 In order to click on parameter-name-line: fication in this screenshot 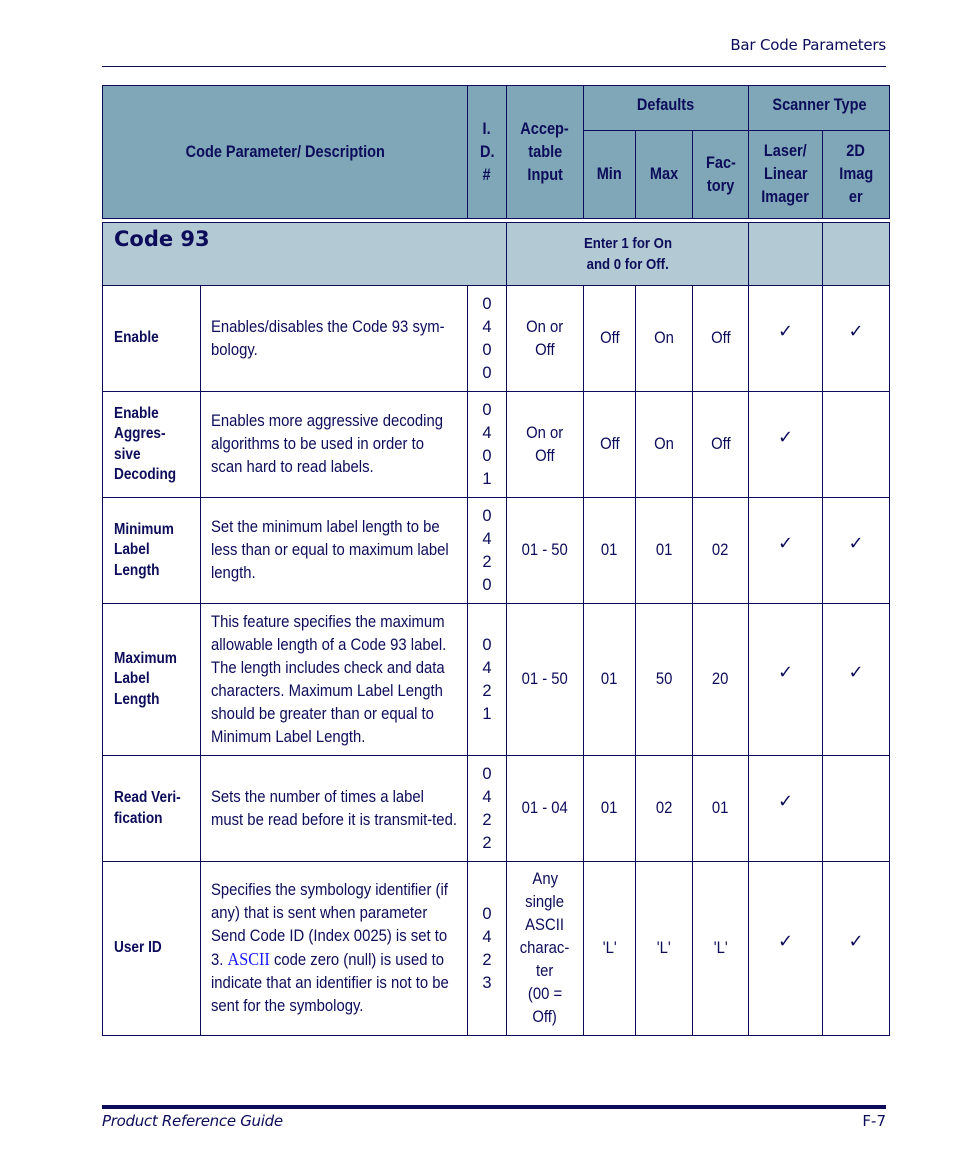, I will do `click(138, 818)`.